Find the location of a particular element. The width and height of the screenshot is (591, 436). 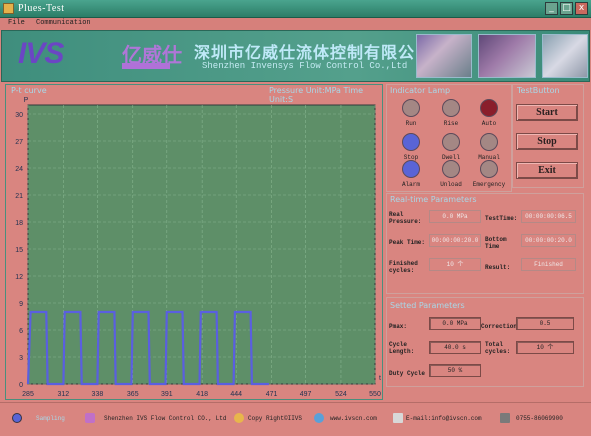

y-tick-label: 0 is located at coordinates (21, 385).